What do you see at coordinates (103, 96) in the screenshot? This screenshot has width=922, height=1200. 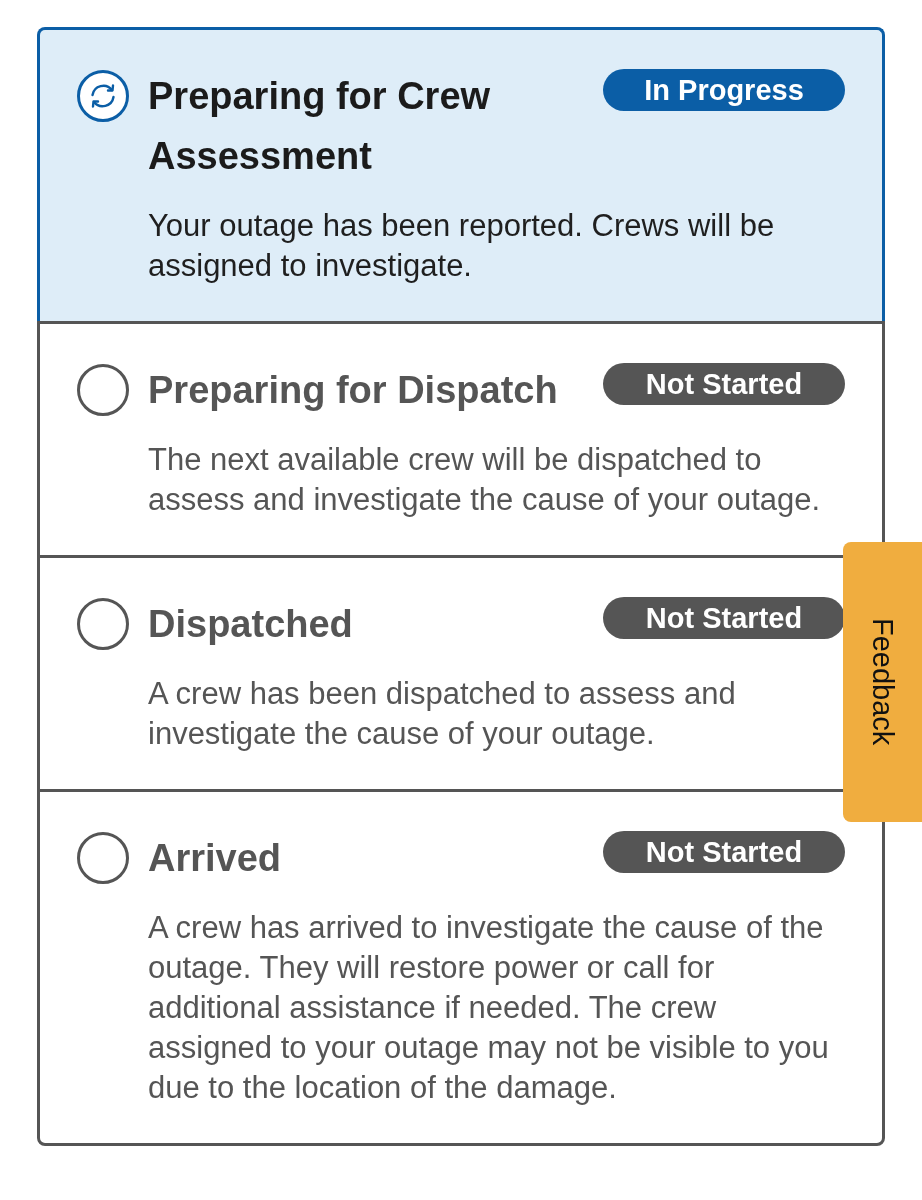 I see `sync-icon` at bounding box center [103, 96].